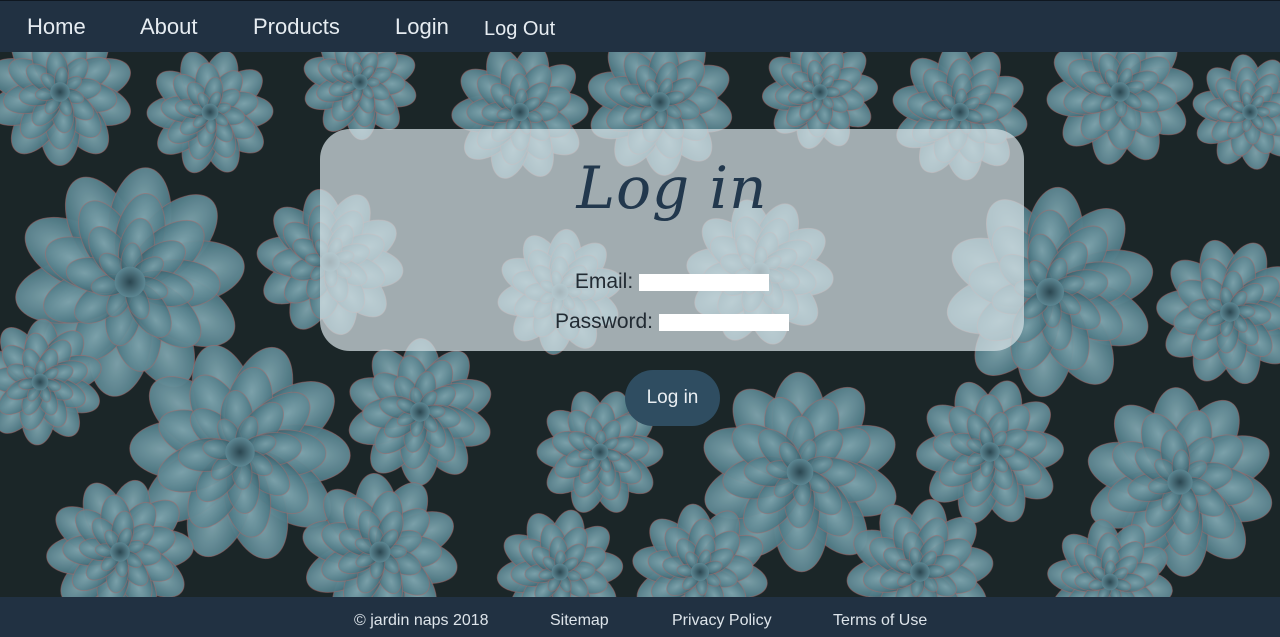 This screenshot has height=637, width=1280. What do you see at coordinates (672, 398) in the screenshot?
I see `login-submit-button: Log in` at bounding box center [672, 398].